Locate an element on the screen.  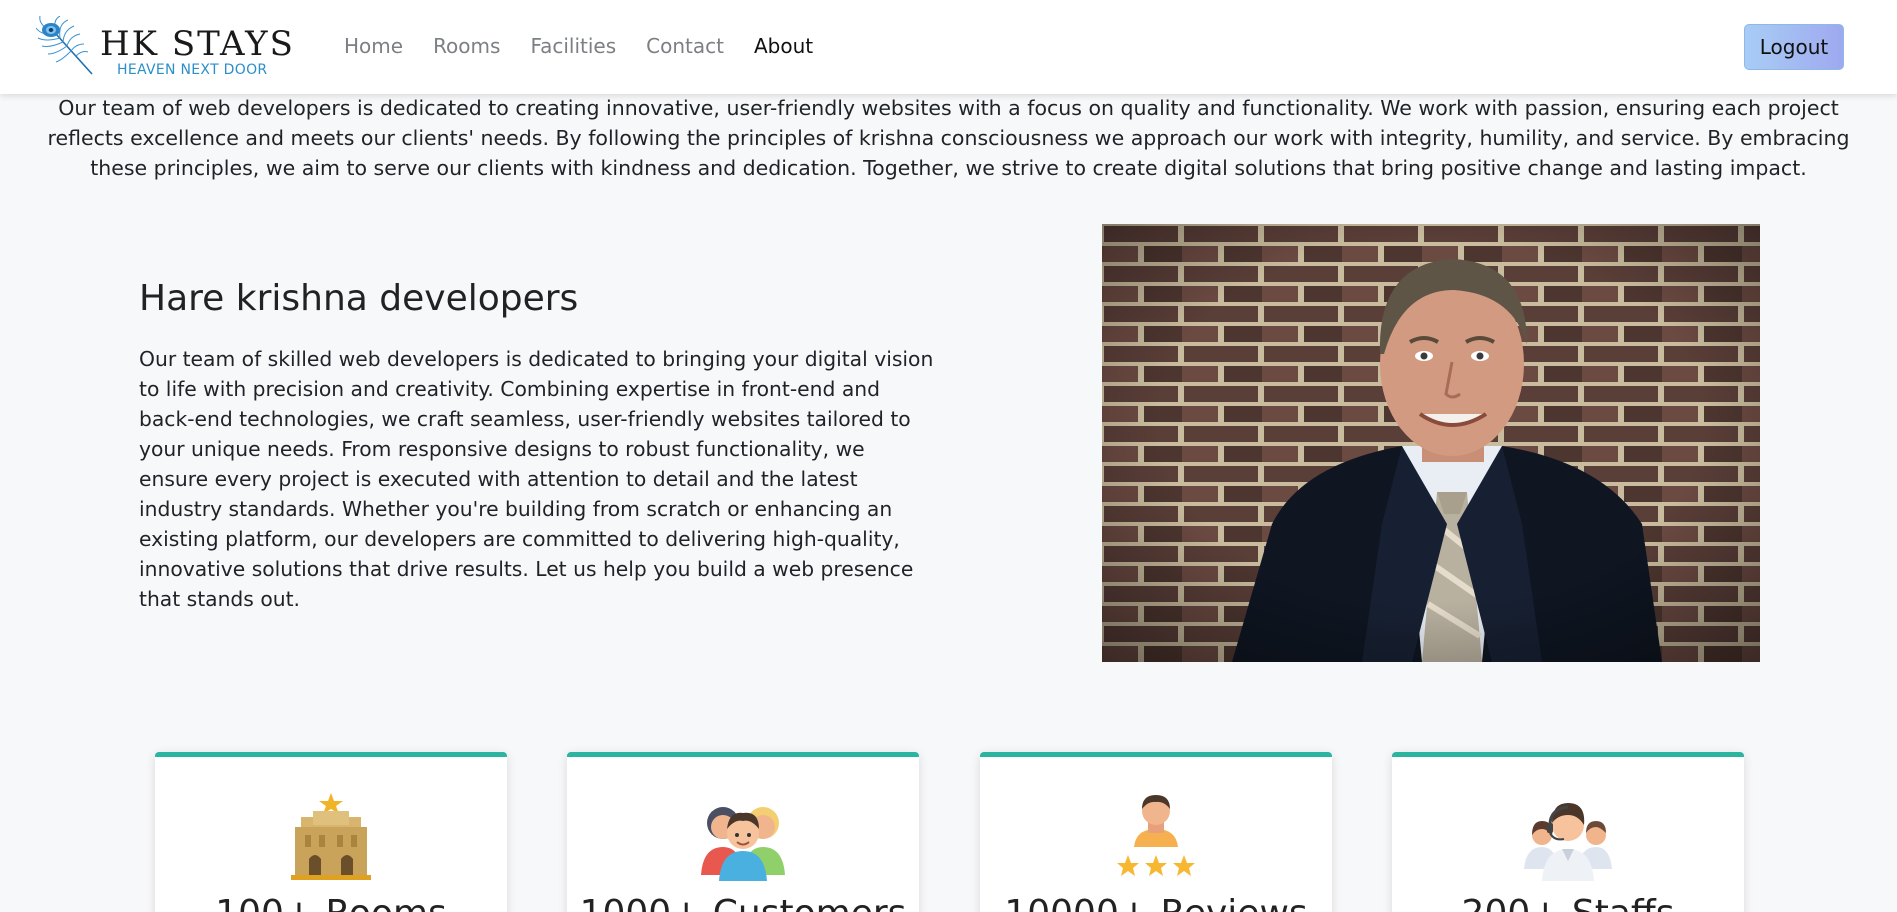
main-nav: Home Rooms Facilities Contact About is located at coordinates (578, 46).